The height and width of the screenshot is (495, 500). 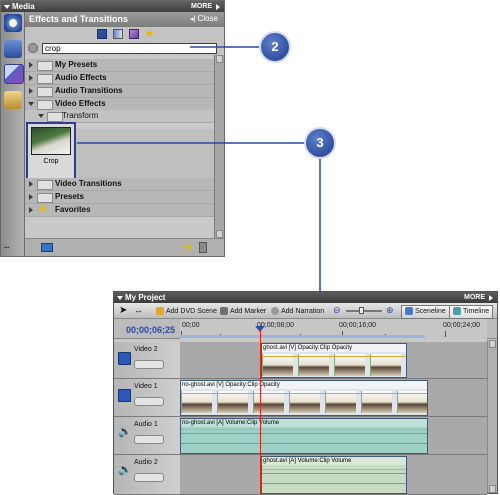 I want to click on track-header: Video 2, so click(x=147, y=360).